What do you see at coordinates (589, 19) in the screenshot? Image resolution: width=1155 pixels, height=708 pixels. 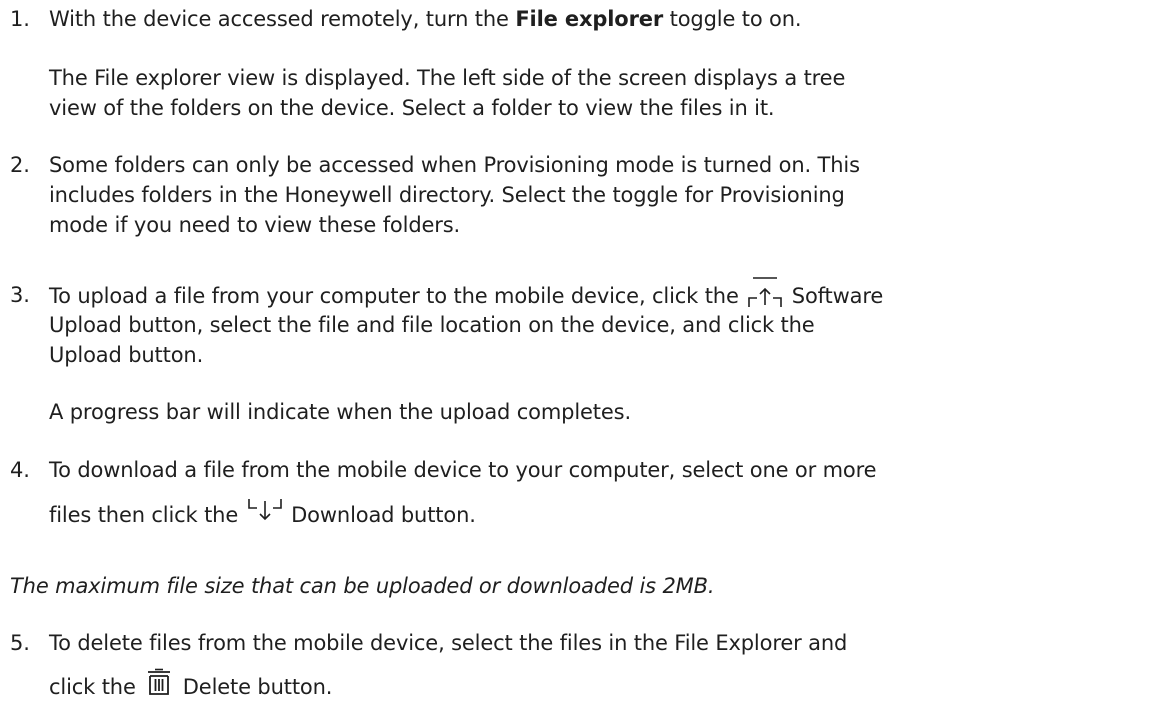 I see `ui-term-file-explorer: File explorer` at bounding box center [589, 19].